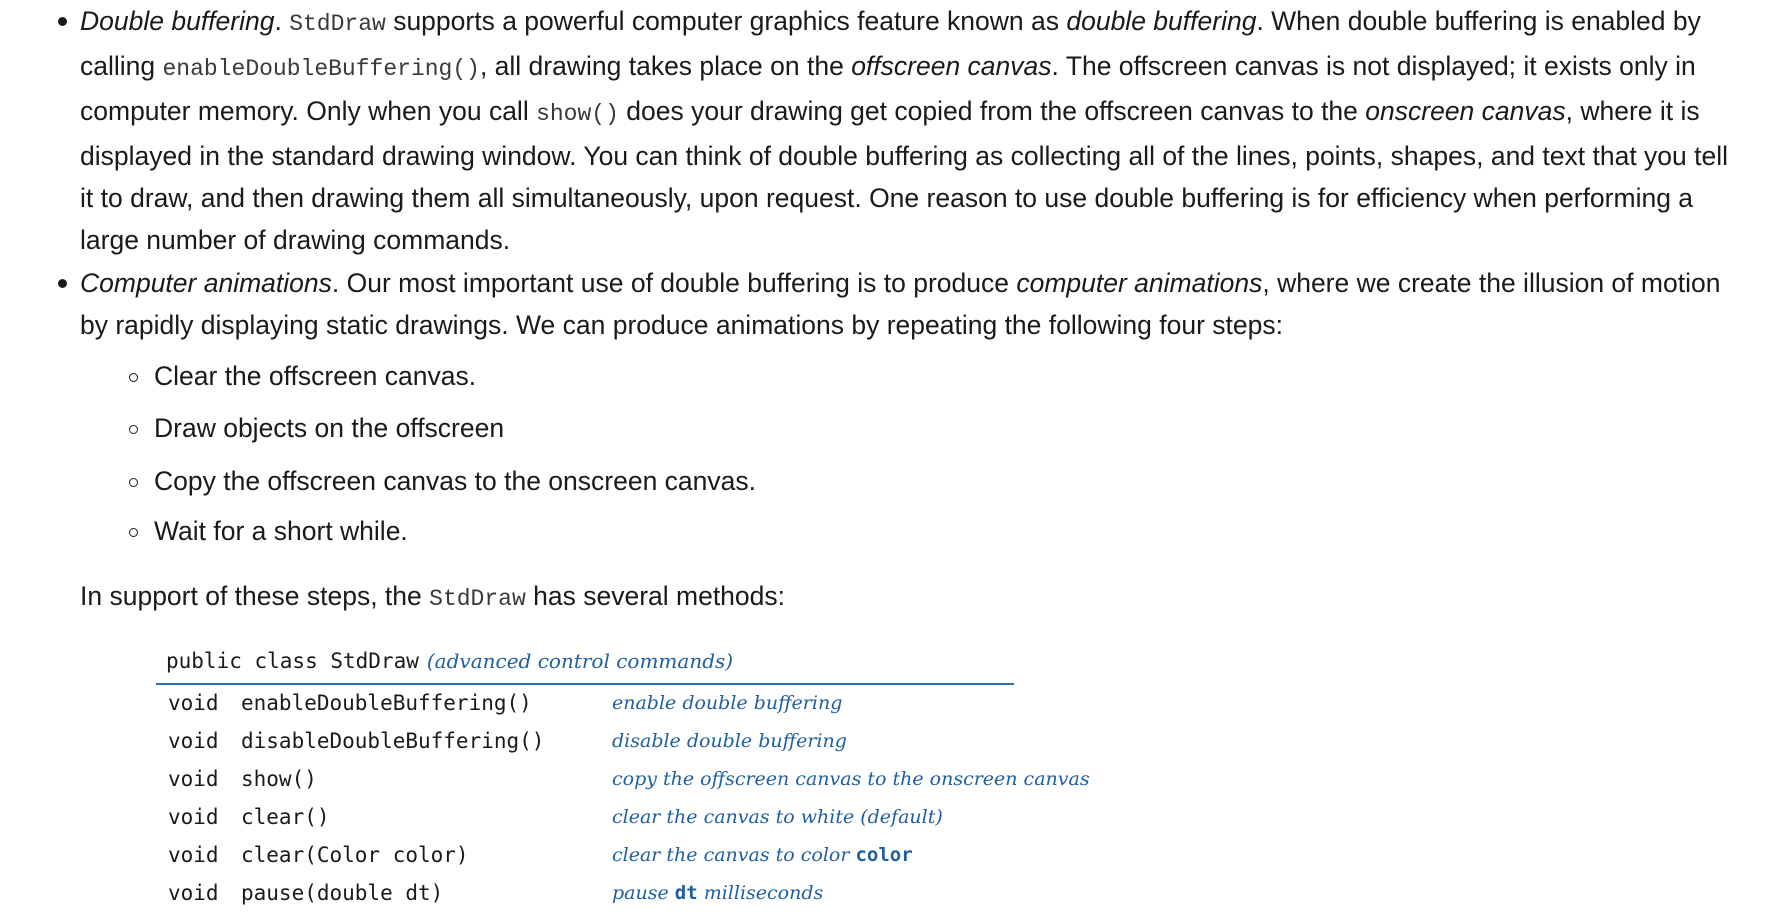  What do you see at coordinates (386, 703) in the screenshot?
I see `api-method-signature: enableDoubleBuffering()` at bounding box center [386, 703].